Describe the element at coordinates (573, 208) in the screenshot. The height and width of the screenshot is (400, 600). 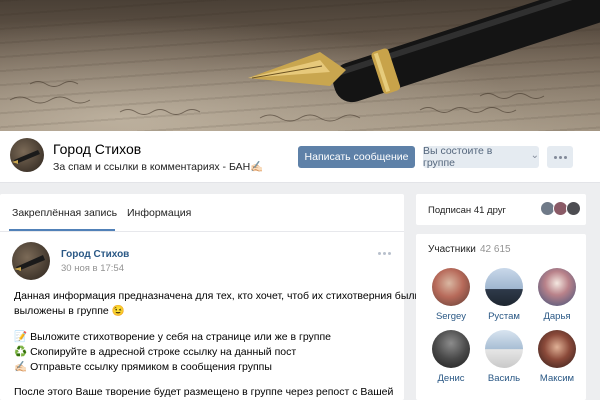
I see `friend-avatar` at that location.